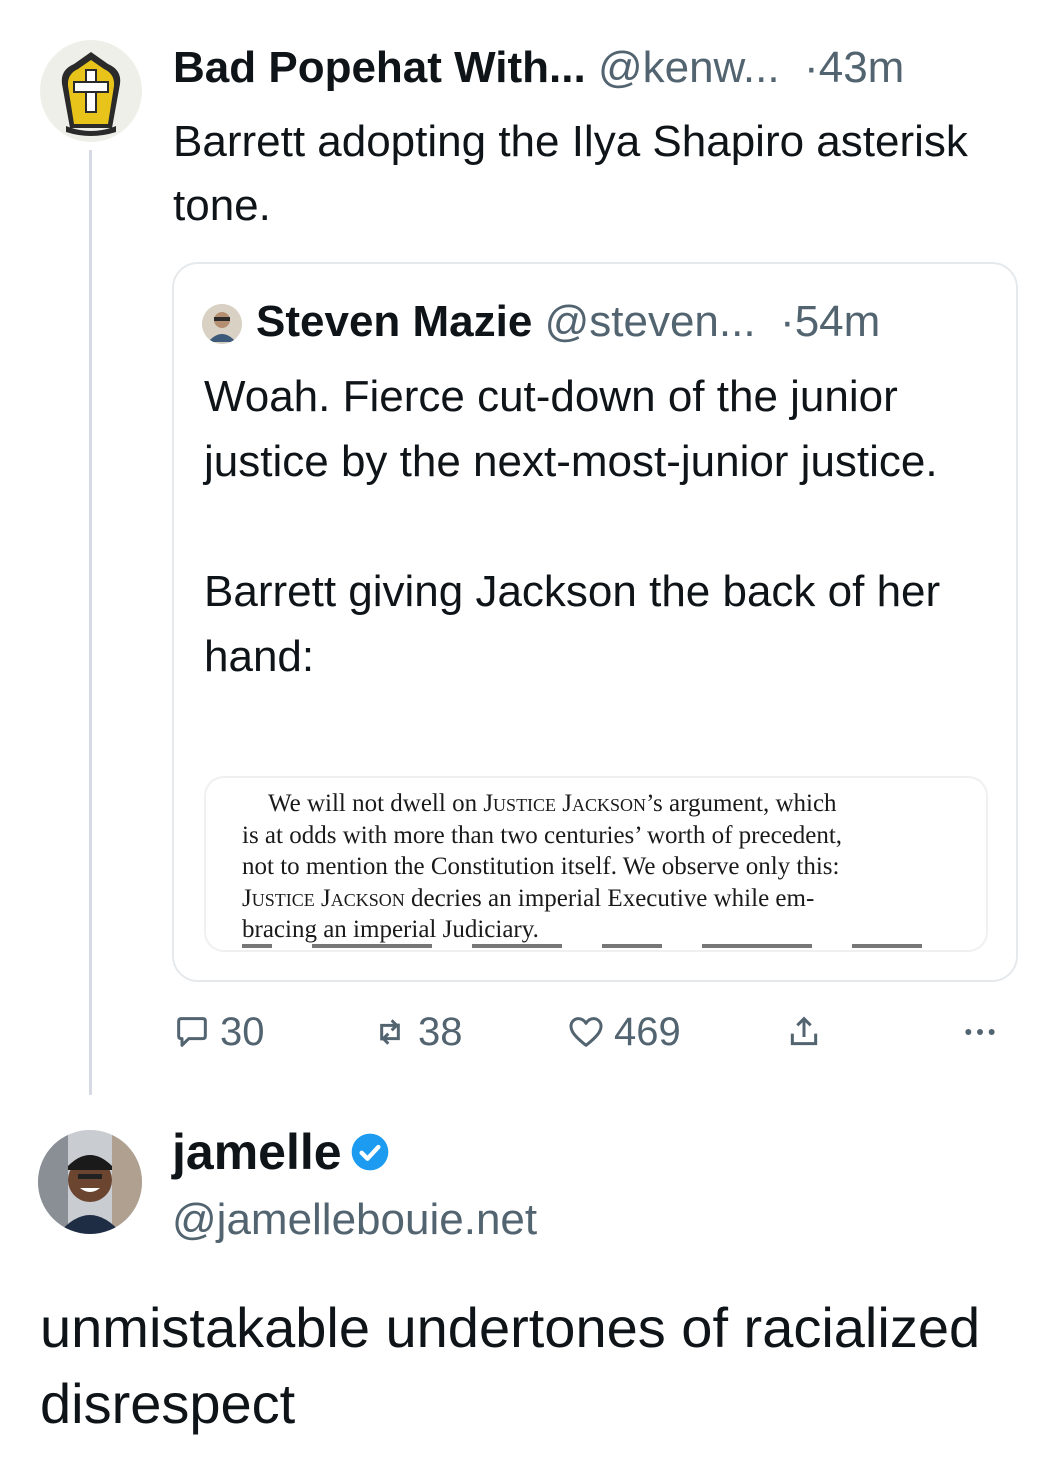 Image resolution: width=1055 pixels, height=1477 pixels. I want to click on post2-display-name: jamelle, so click(257, 1152).